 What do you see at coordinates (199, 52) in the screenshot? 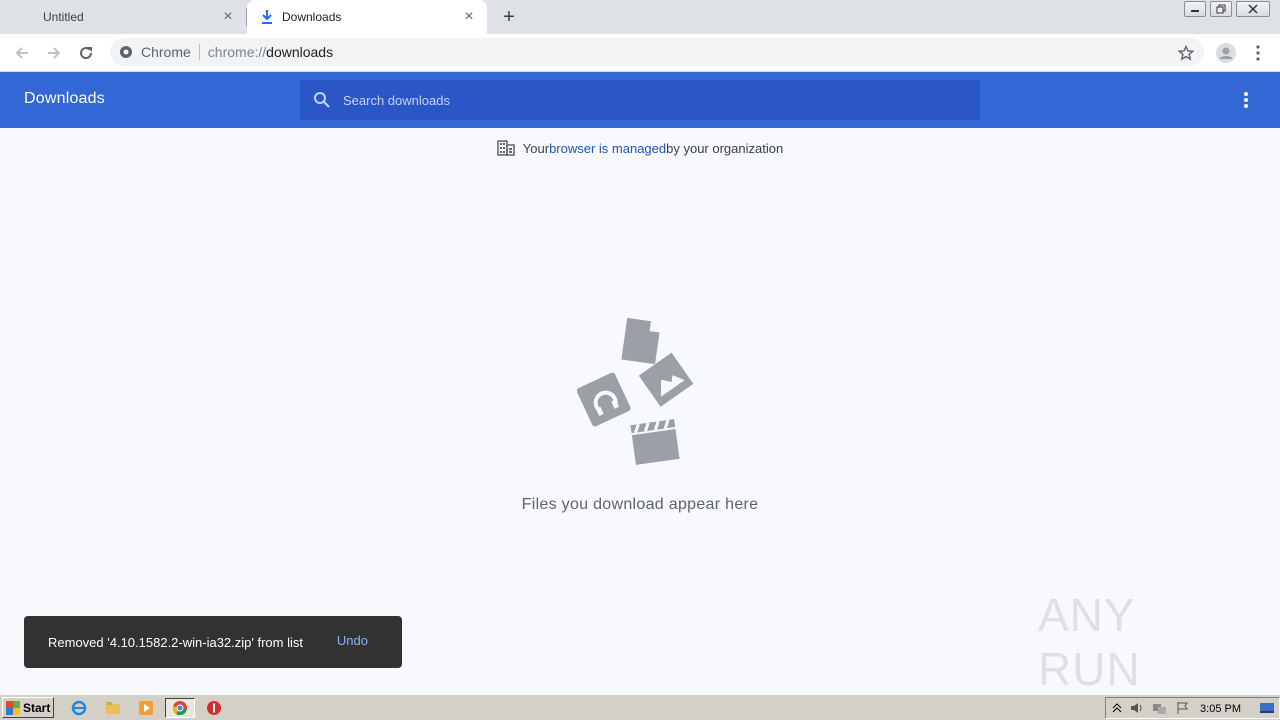
I see `omnibox-divider` at bounding box center [199, 52].